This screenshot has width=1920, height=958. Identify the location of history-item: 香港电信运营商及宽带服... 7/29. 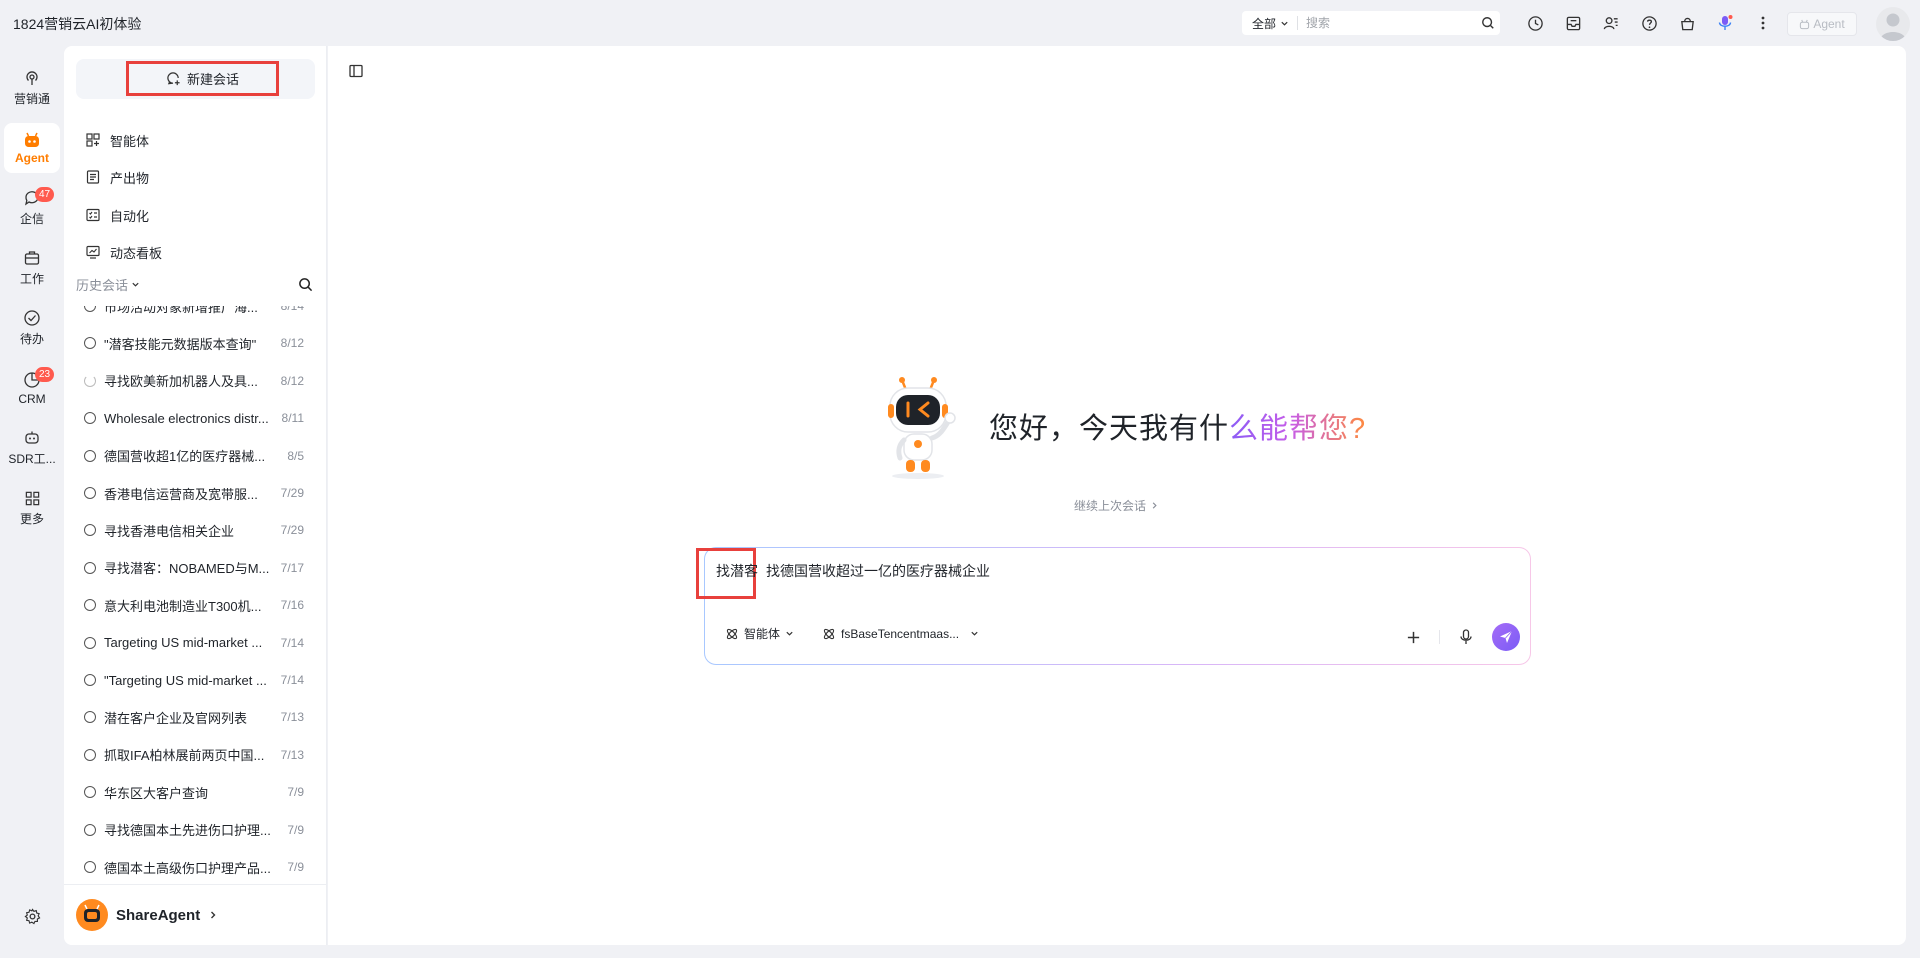
(195, 493).